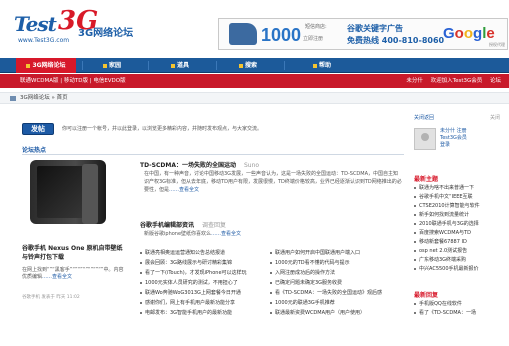  I want to click on list-item-text: 1000元实体人员研究的测试，不用担心了, so click(191, 283).